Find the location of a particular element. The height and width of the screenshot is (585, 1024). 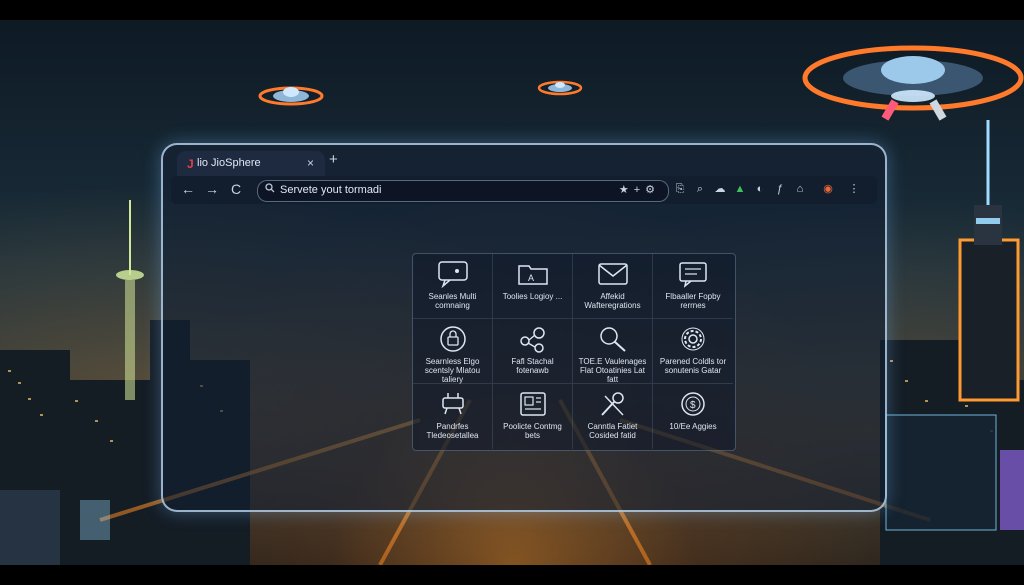

grid-cell-5: Searnless Elgo scentsly Mlatou taliery is located at coordinates (453, 351).